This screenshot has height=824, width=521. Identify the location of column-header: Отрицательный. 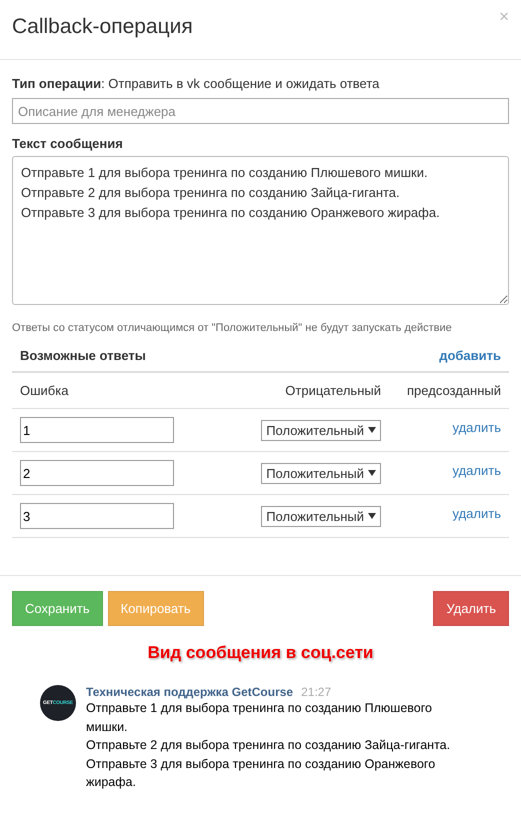
(333, 390).